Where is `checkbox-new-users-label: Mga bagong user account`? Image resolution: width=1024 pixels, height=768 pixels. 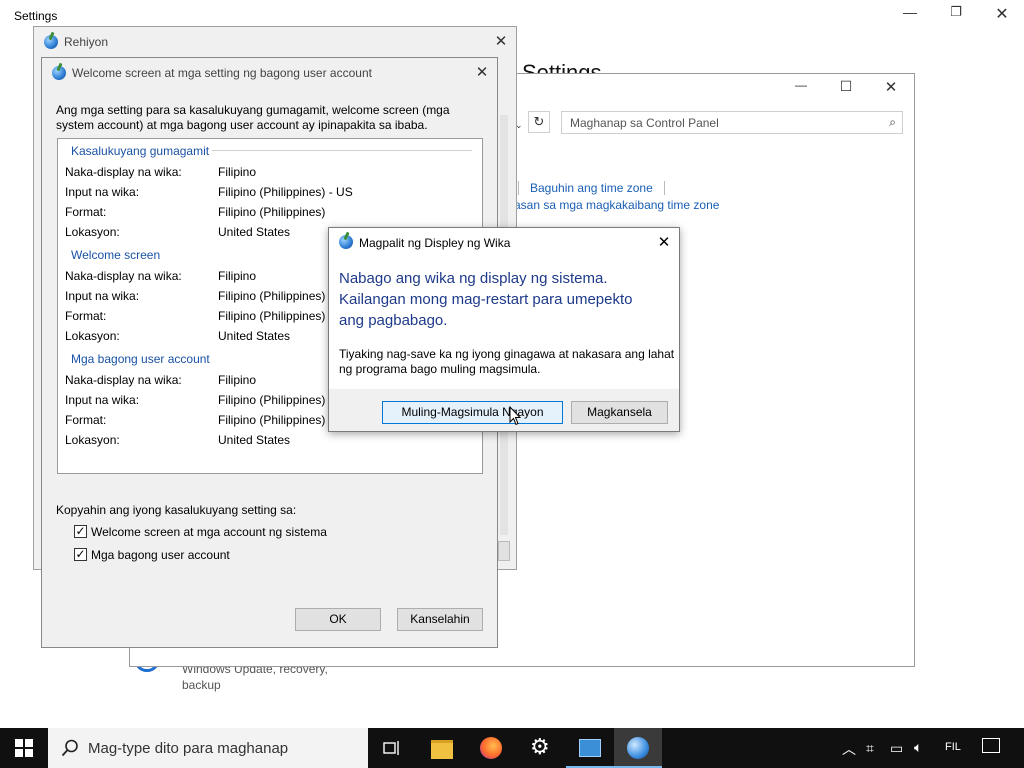 checkbox-new-users-label: Mga bagong user account is located at coordinates (160, 555).